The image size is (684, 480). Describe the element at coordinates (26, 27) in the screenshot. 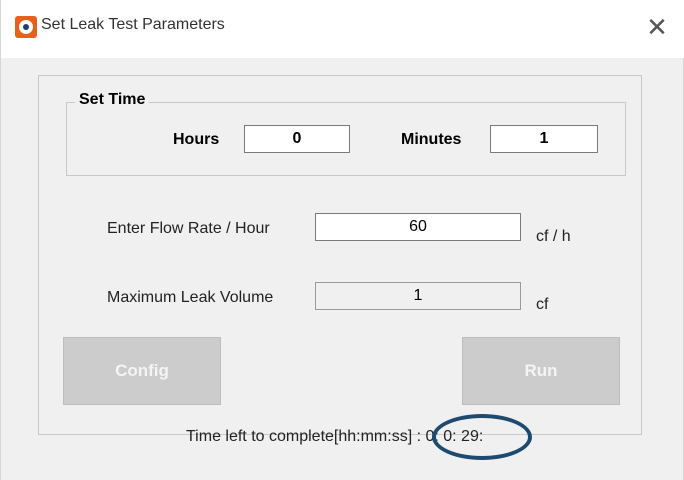

I see `app-icon` at that location.